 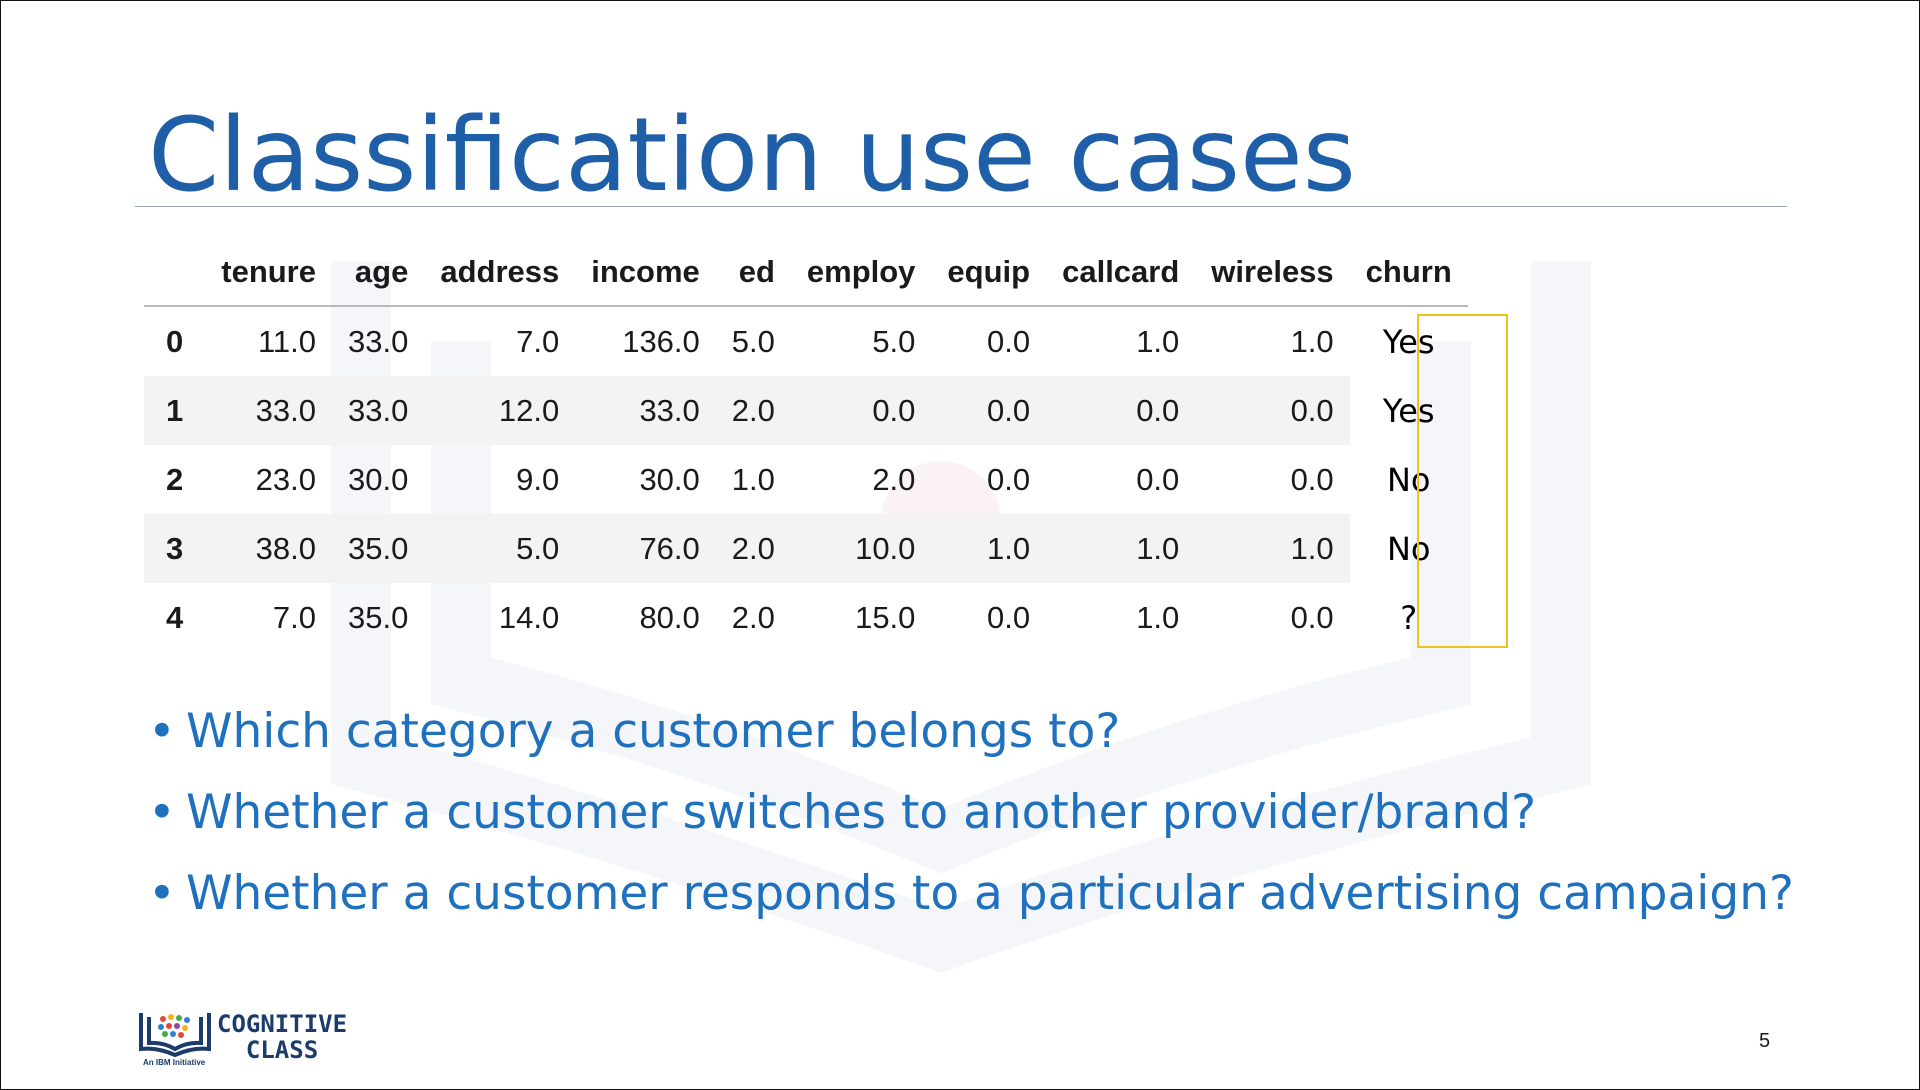 I want to click on column-header-equip: equip, so click(x=989, y=273).